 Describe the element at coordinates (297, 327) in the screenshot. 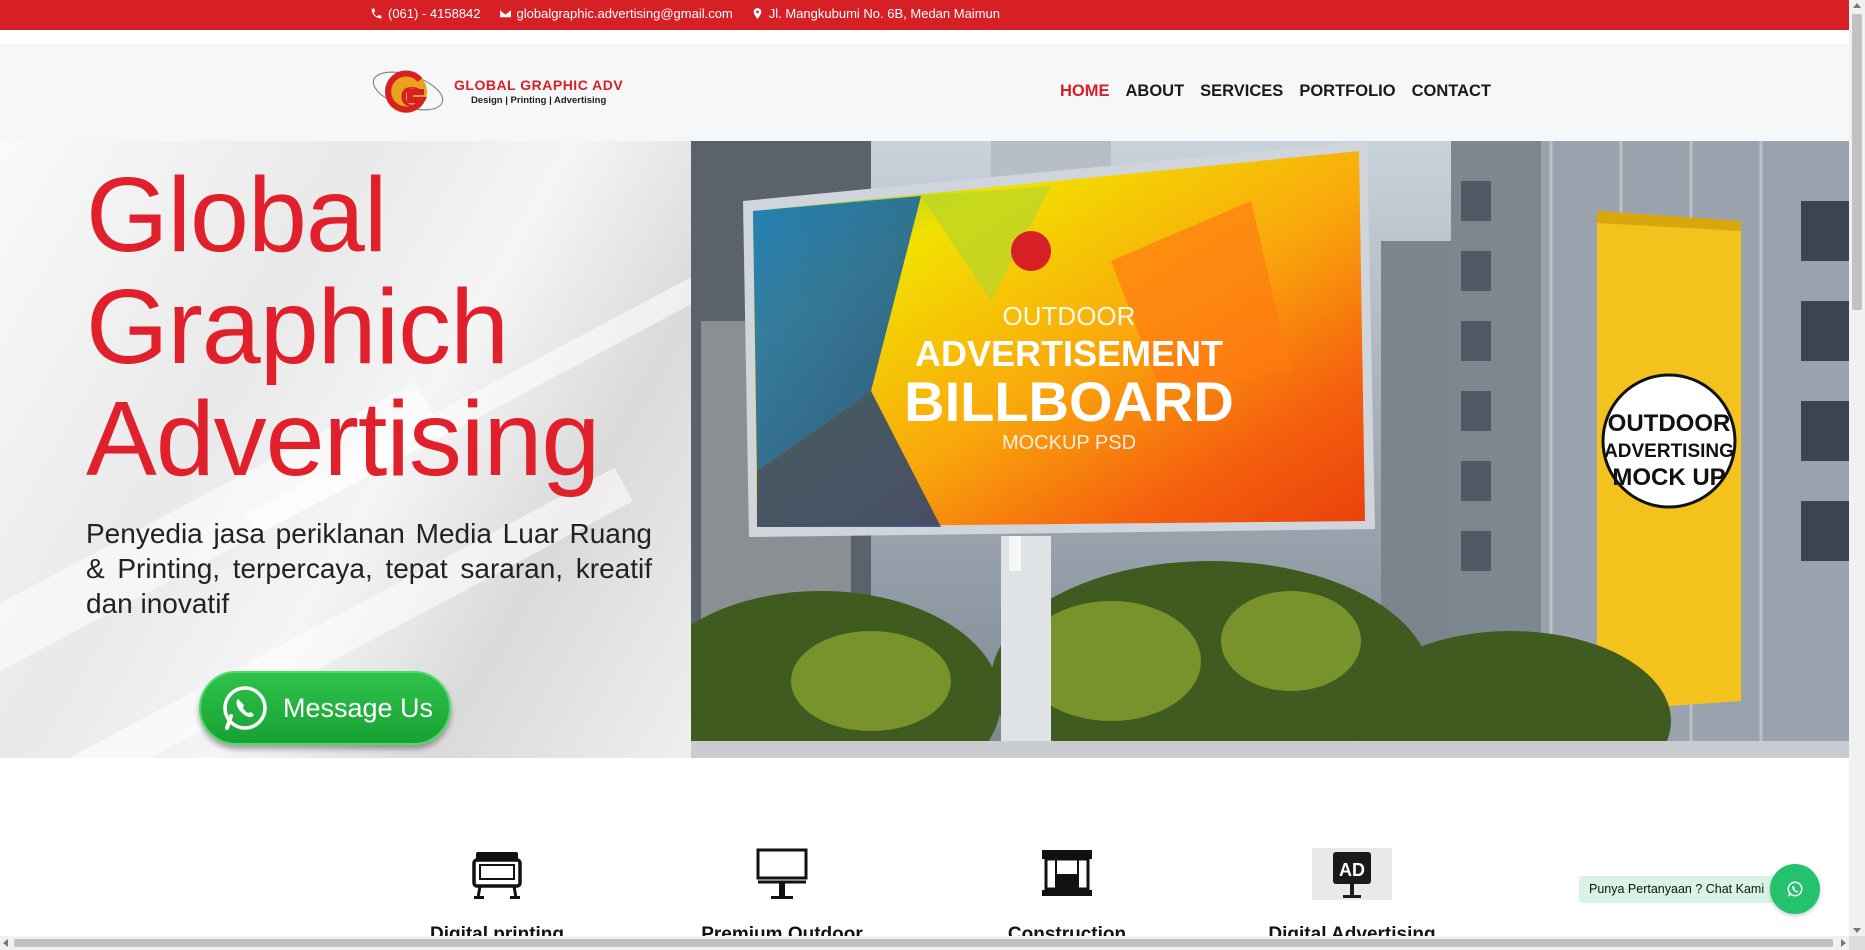

I see `hero-title-line2: Graphich` at that location.